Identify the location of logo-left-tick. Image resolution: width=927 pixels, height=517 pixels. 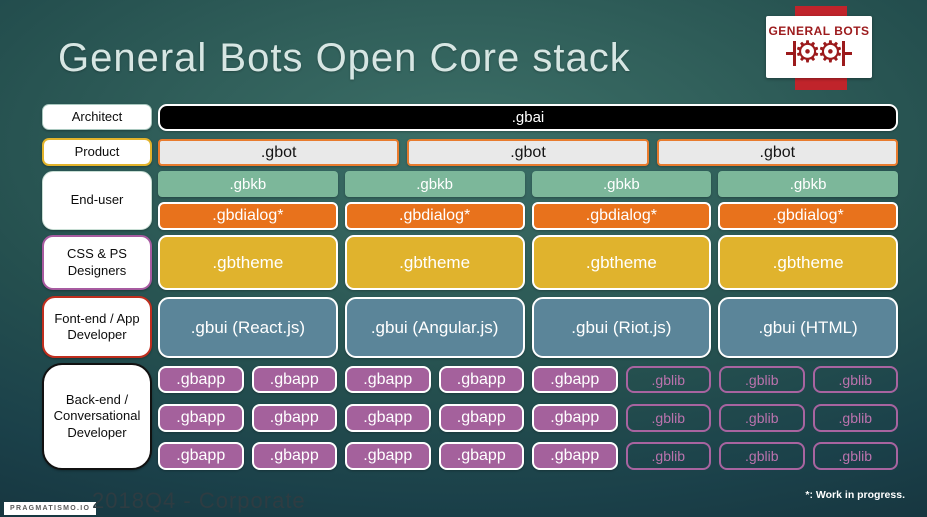
(791, 53).